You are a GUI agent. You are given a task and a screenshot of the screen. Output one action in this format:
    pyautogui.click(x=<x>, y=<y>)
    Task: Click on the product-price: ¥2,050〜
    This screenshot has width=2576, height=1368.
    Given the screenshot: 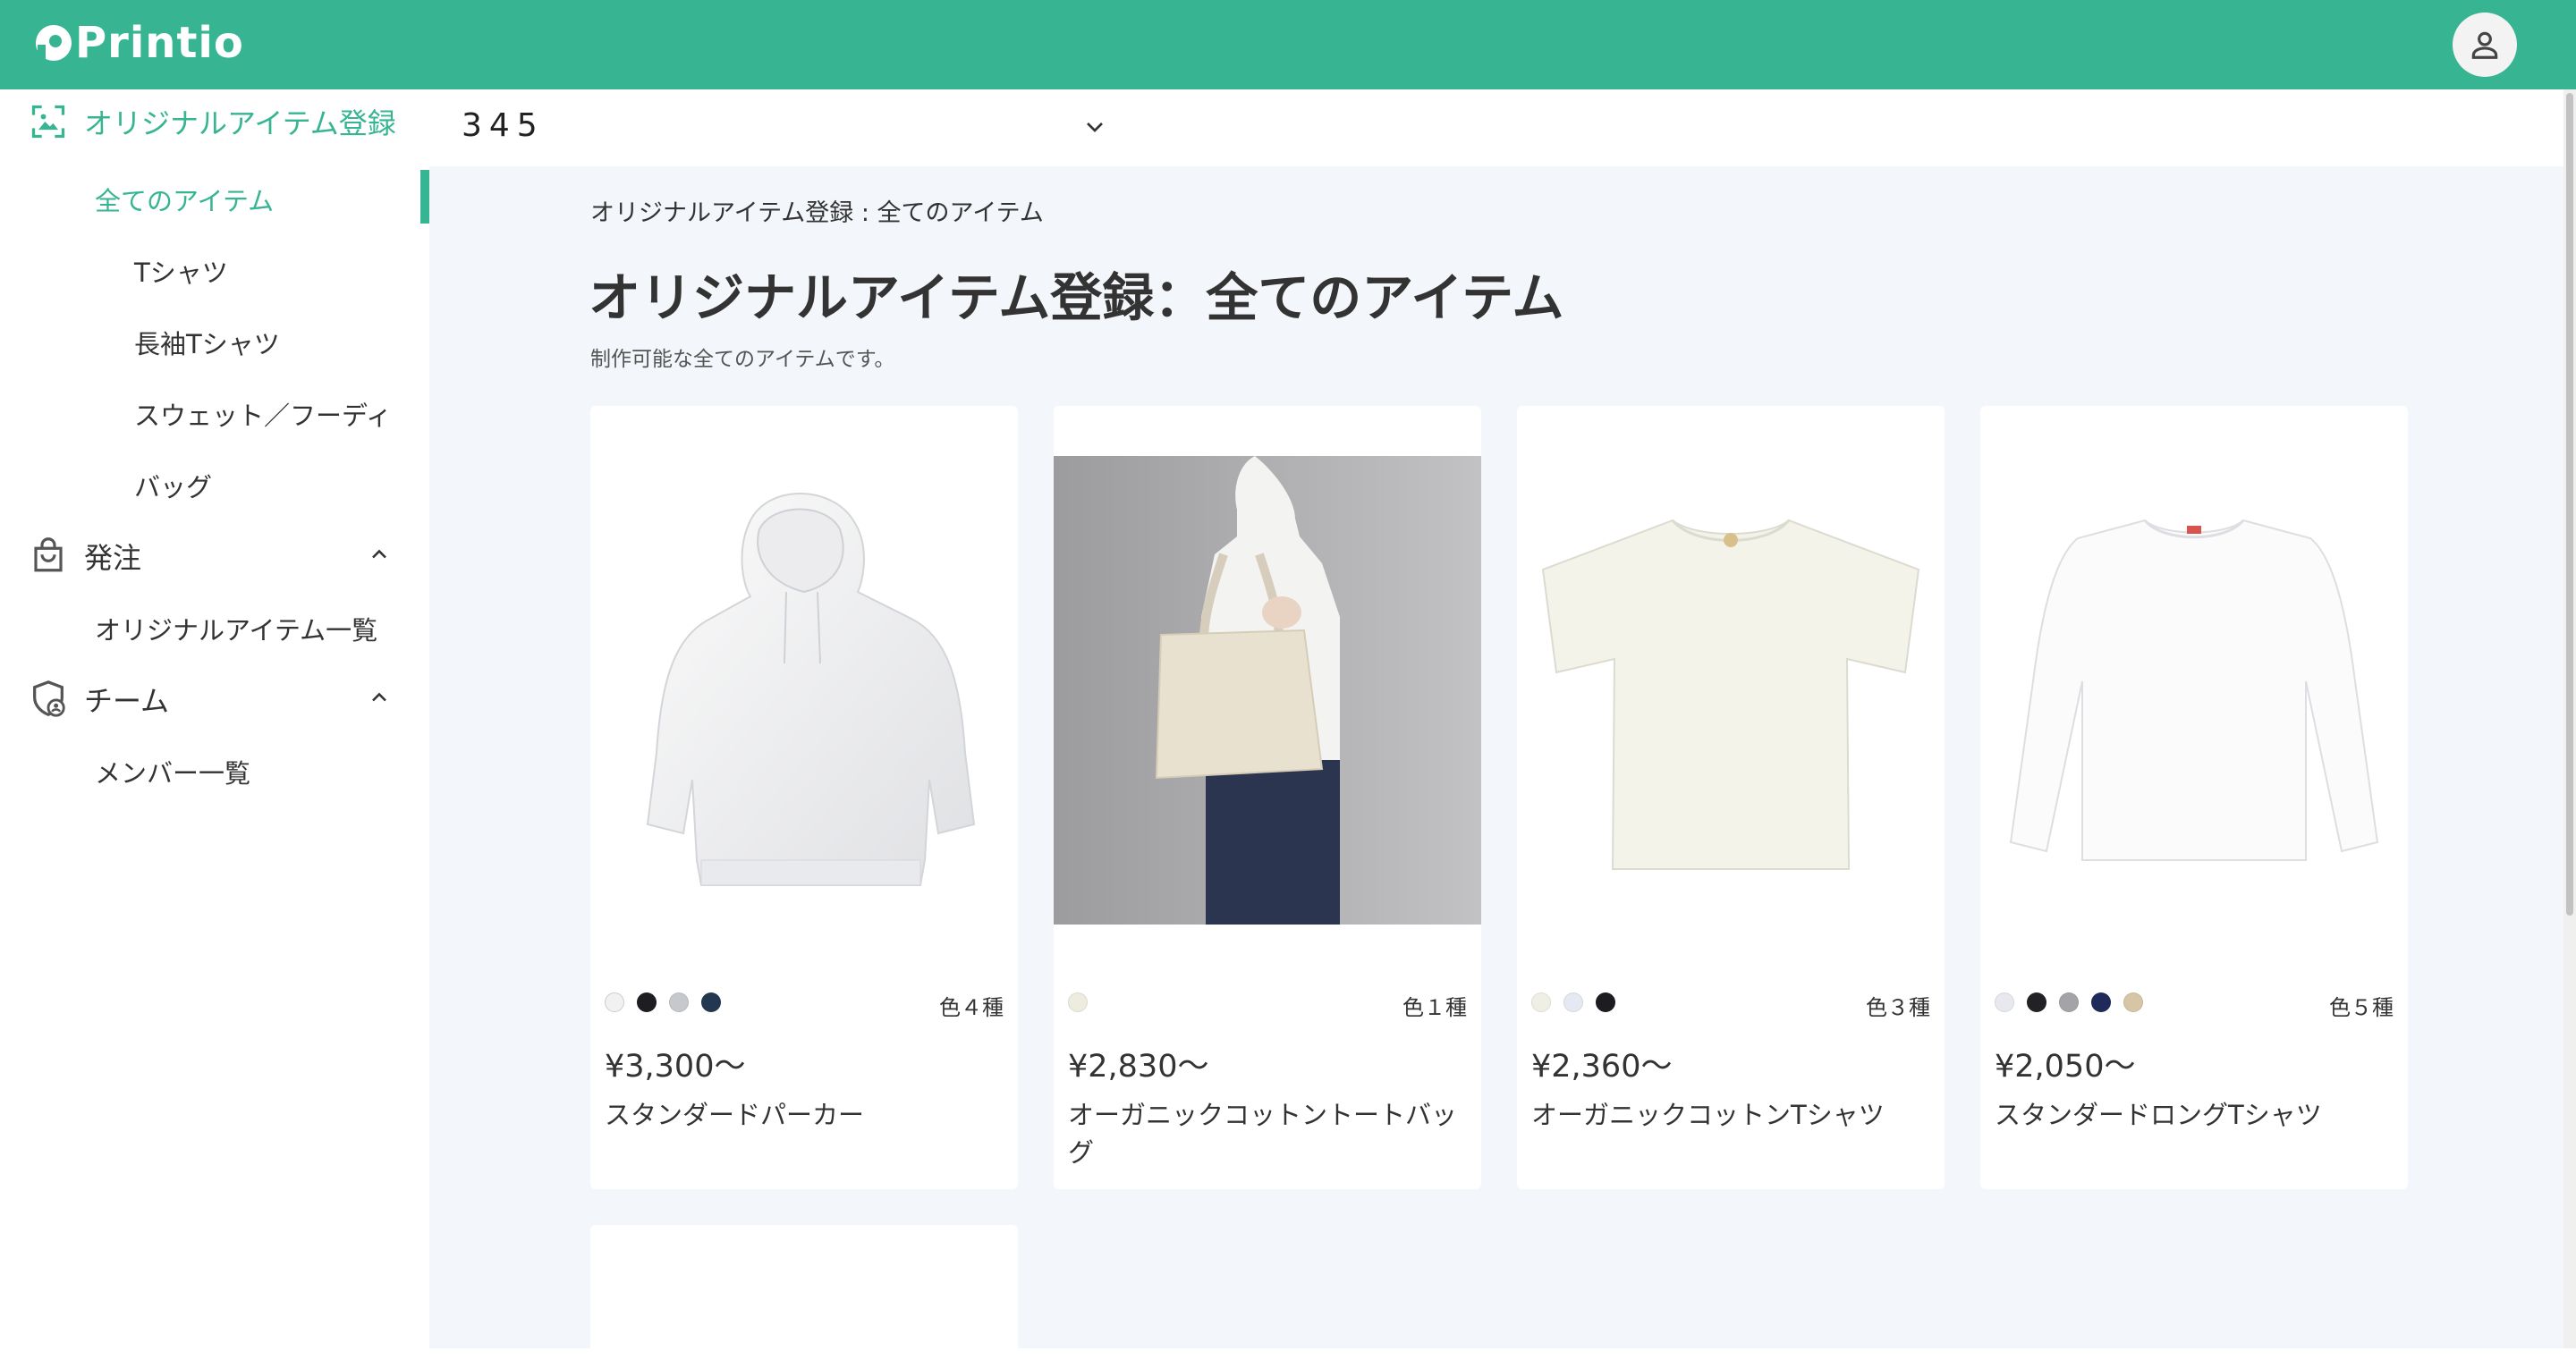 What is the action you would take?
    pyautogui.click(x=2065, y=1067)
    